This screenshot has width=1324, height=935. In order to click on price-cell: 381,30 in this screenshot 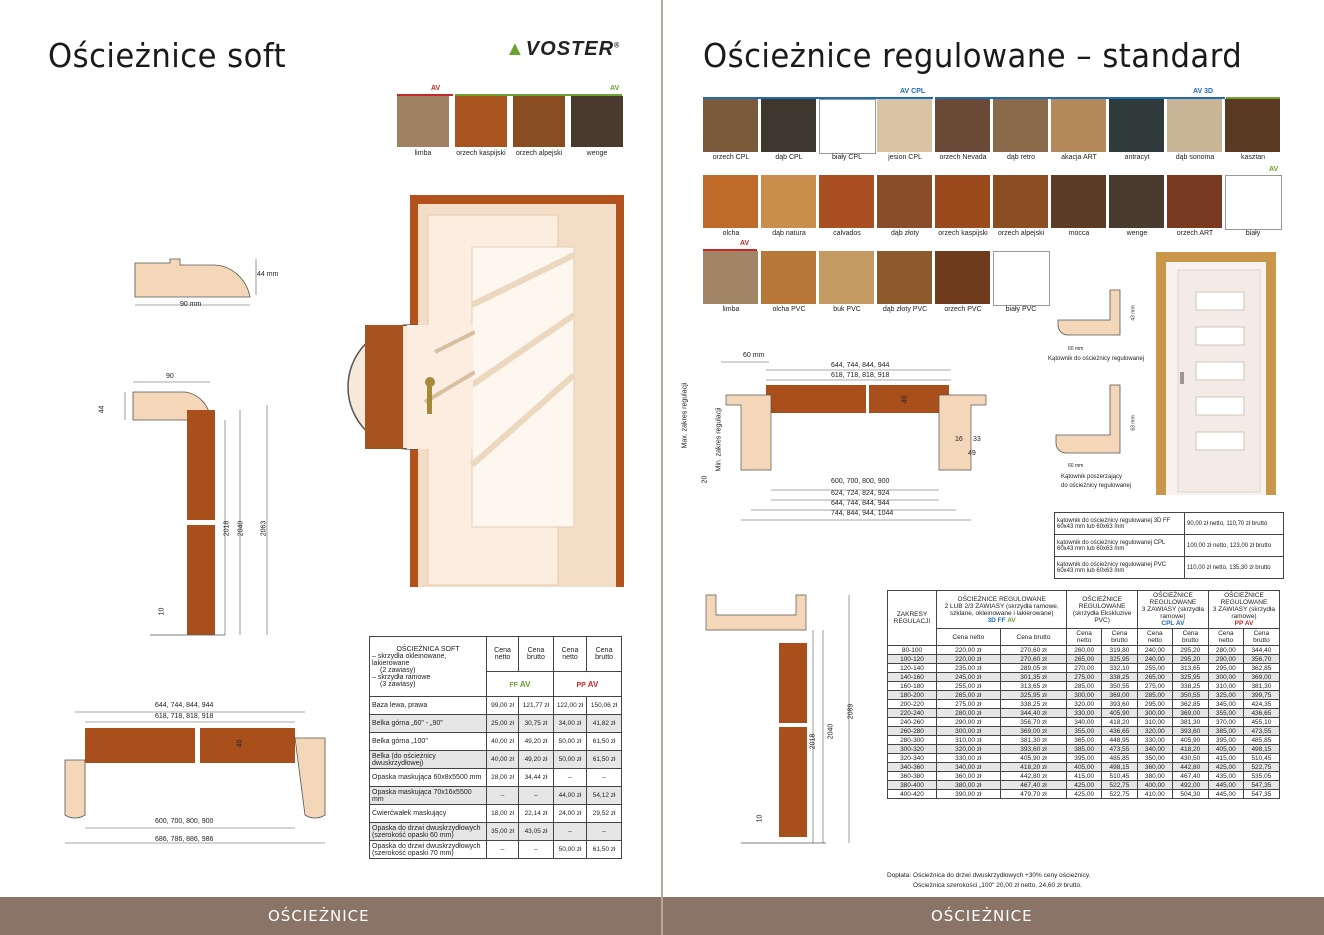, I will do `click(1190, 722)`.